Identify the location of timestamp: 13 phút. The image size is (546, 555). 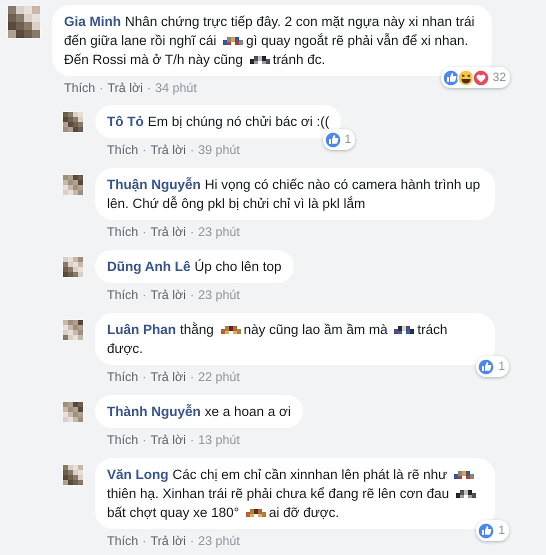
(219, 440).